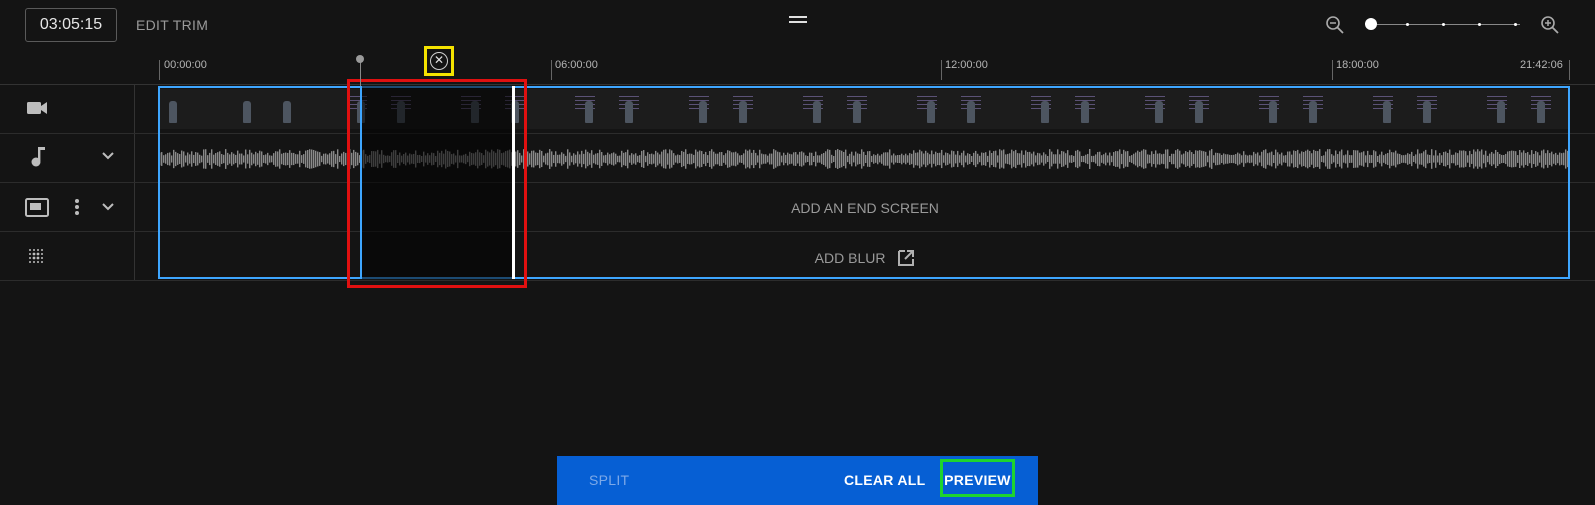  What do you see at coordinates (609, 480) in the screenshot?
I see `split-button: SPLIT` at bounding box center [609, 480].